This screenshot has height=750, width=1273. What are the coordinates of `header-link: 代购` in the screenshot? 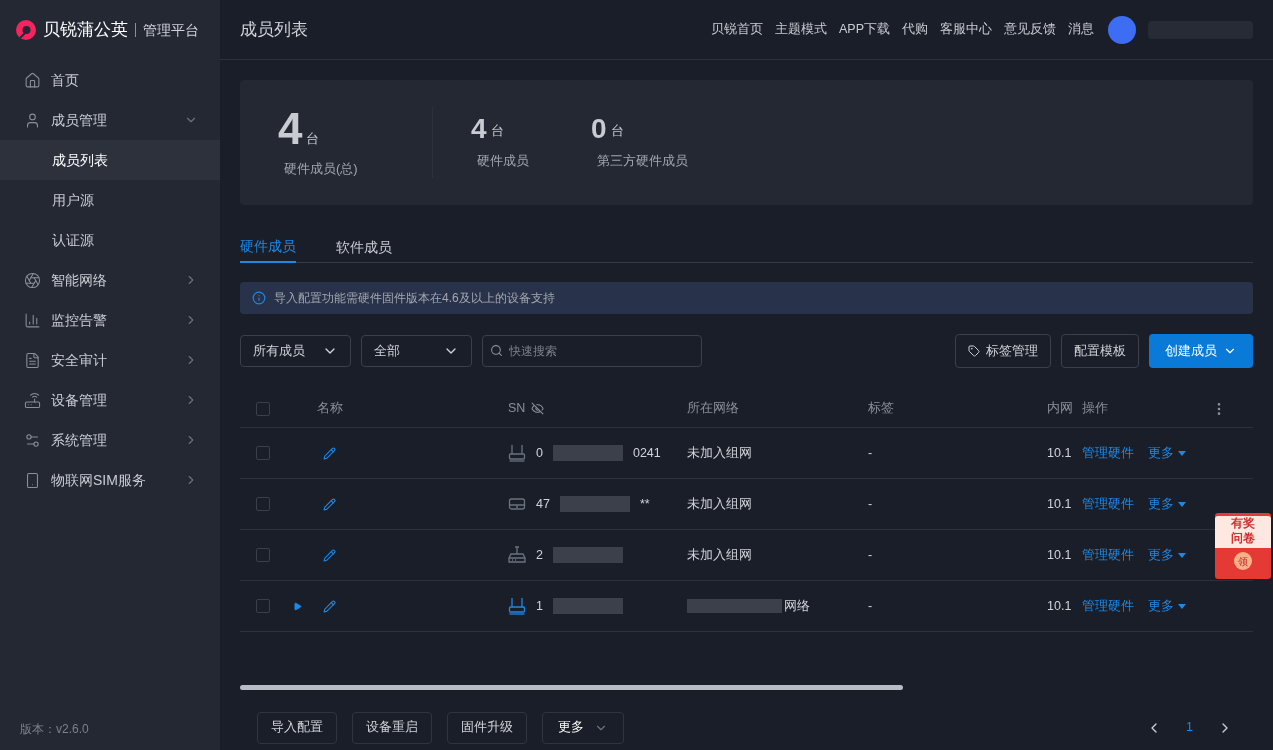 It's located at (915, 29).